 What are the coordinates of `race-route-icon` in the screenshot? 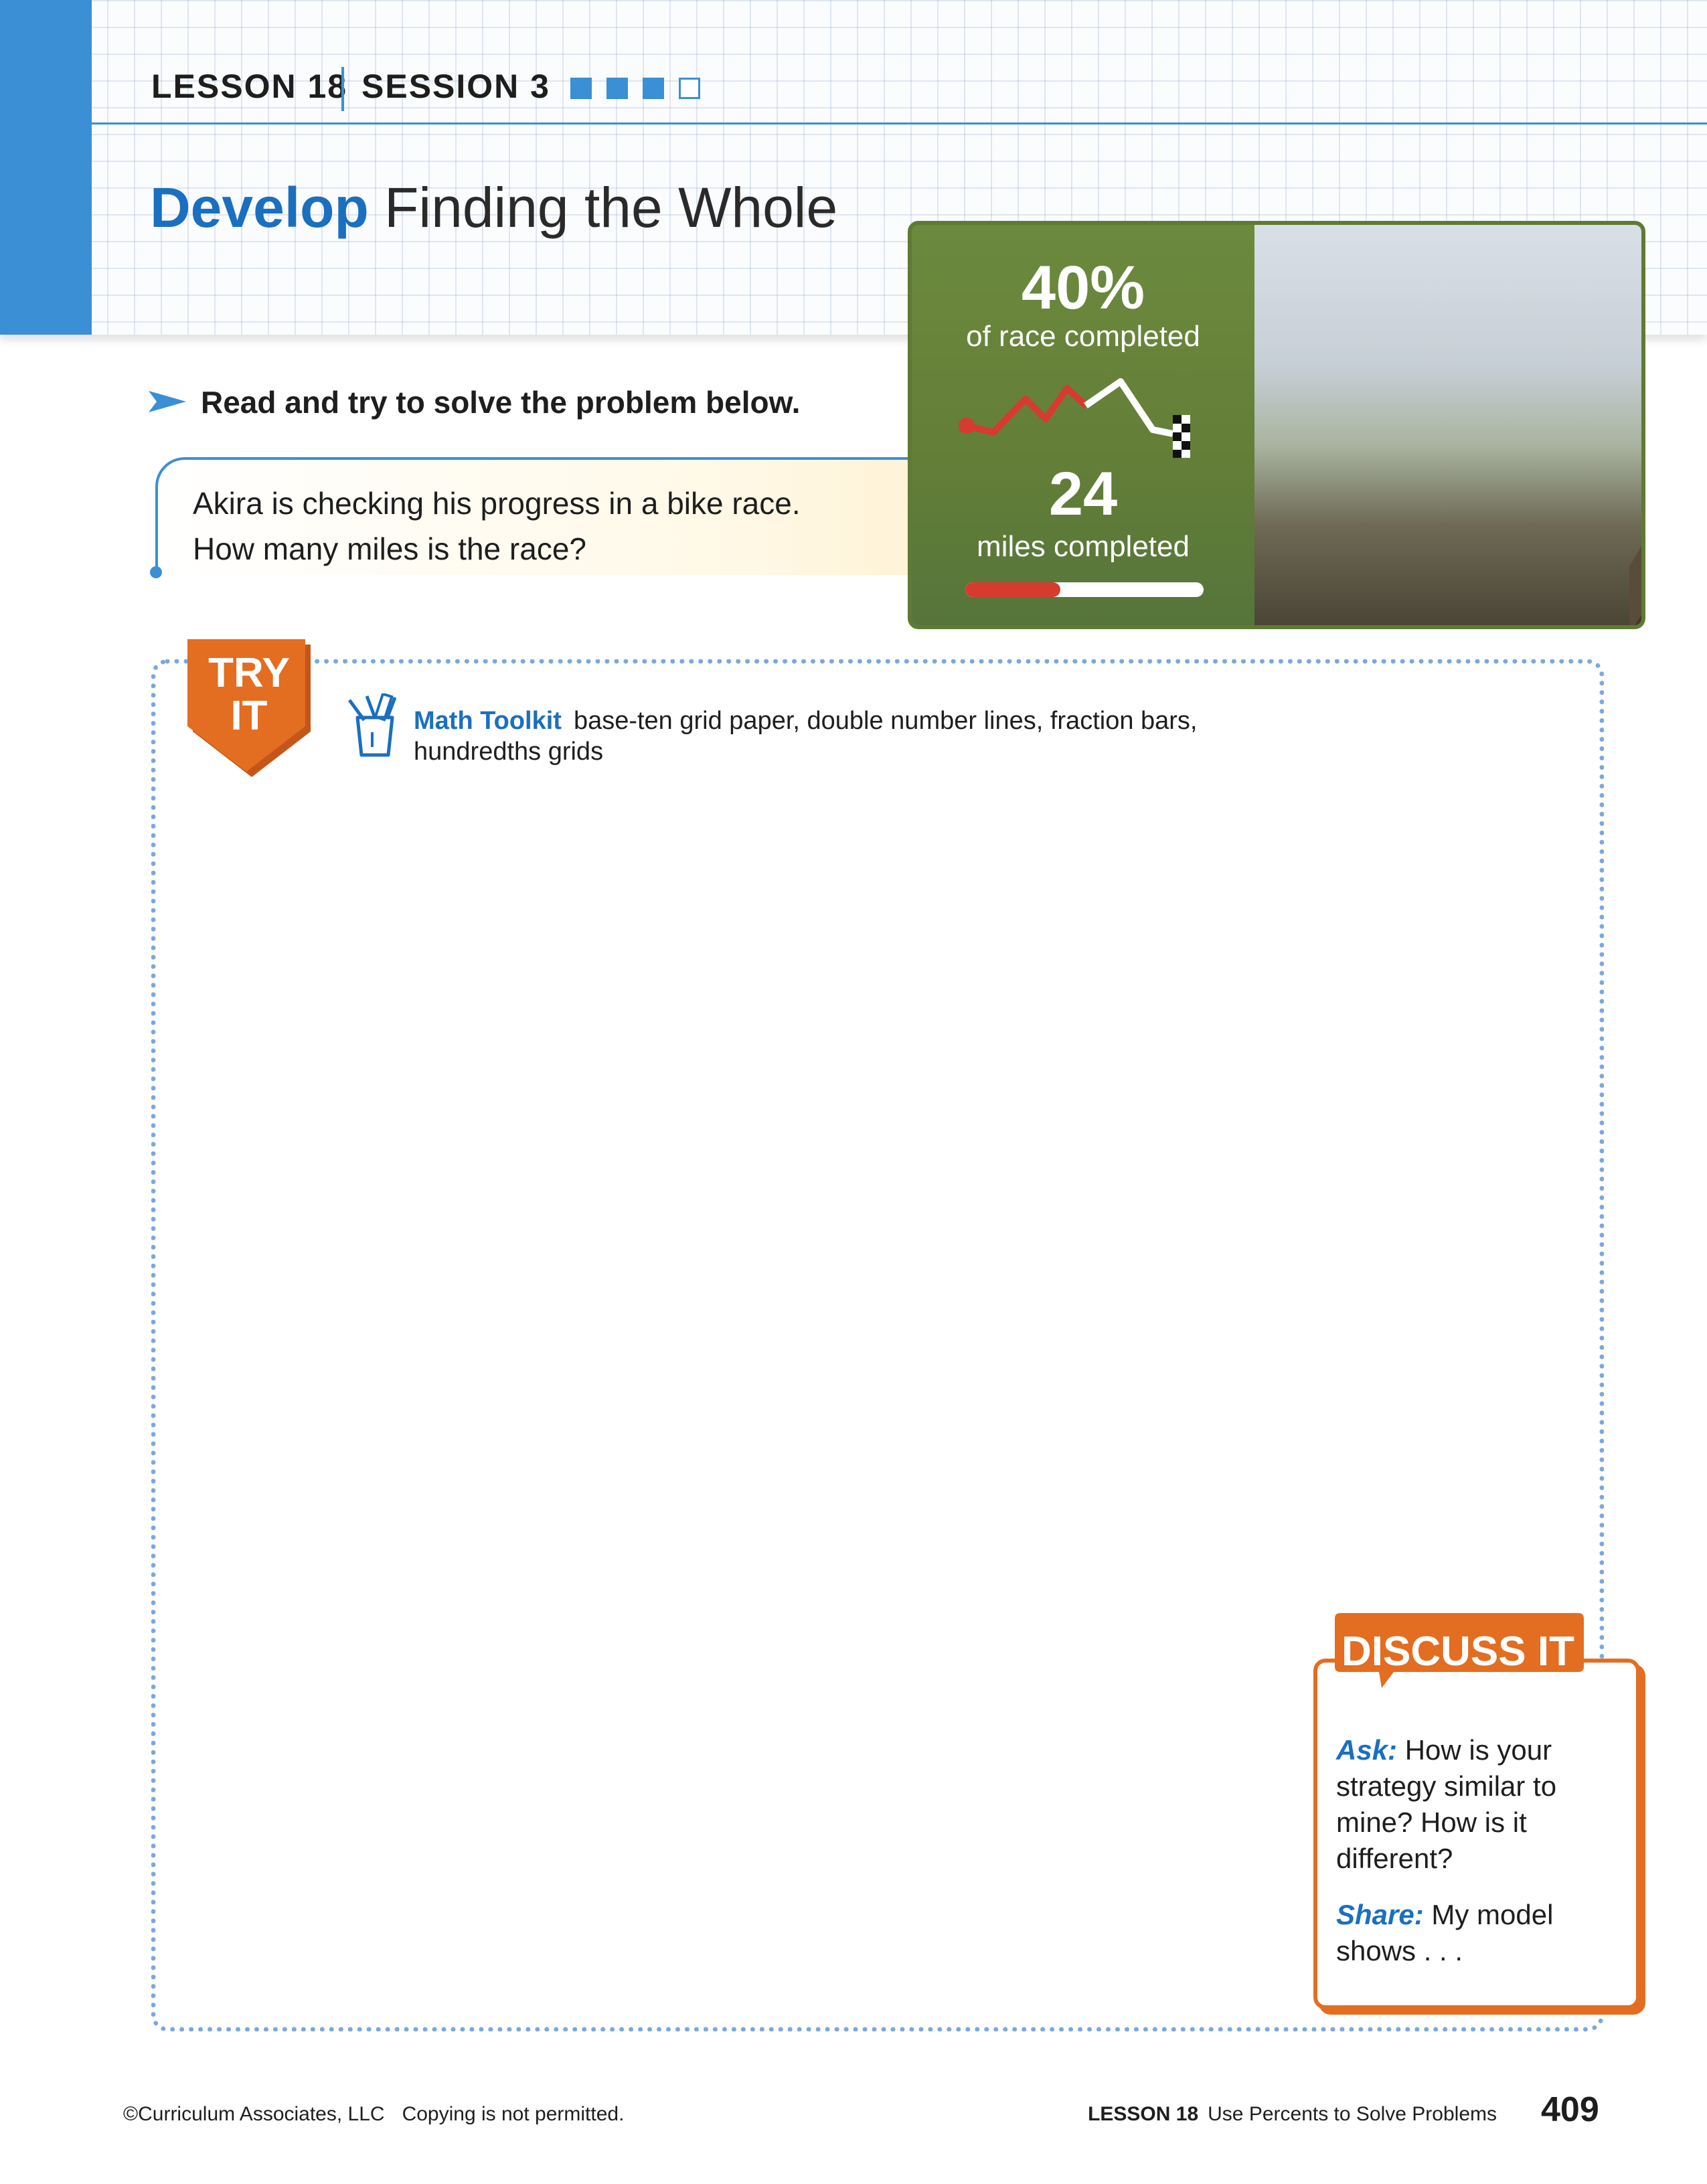 It's located at (1075, 418).